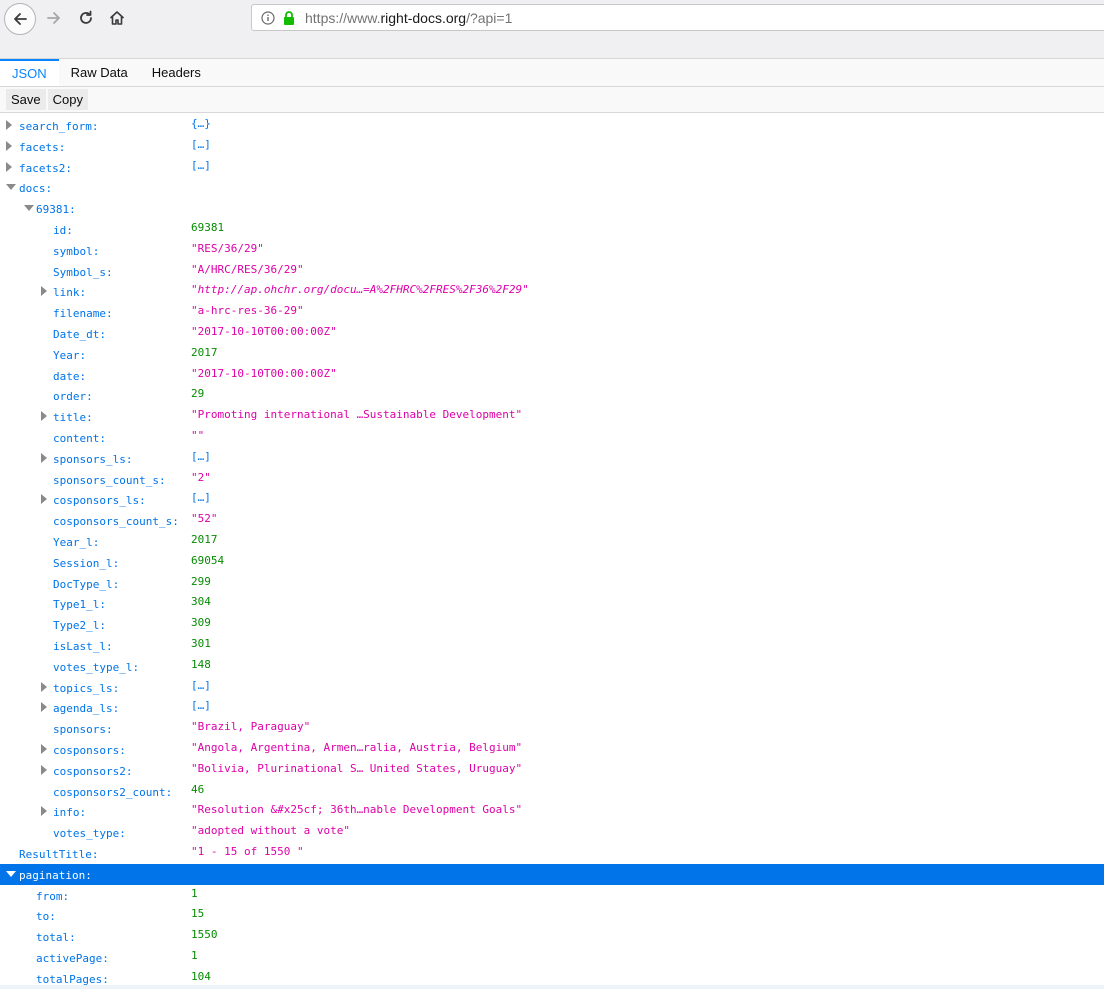  What do you see at coordinates (552, 791) in the screenshot?
I see `tree-row: cosponsors2_count: 46` at bounding box center [552, 791].